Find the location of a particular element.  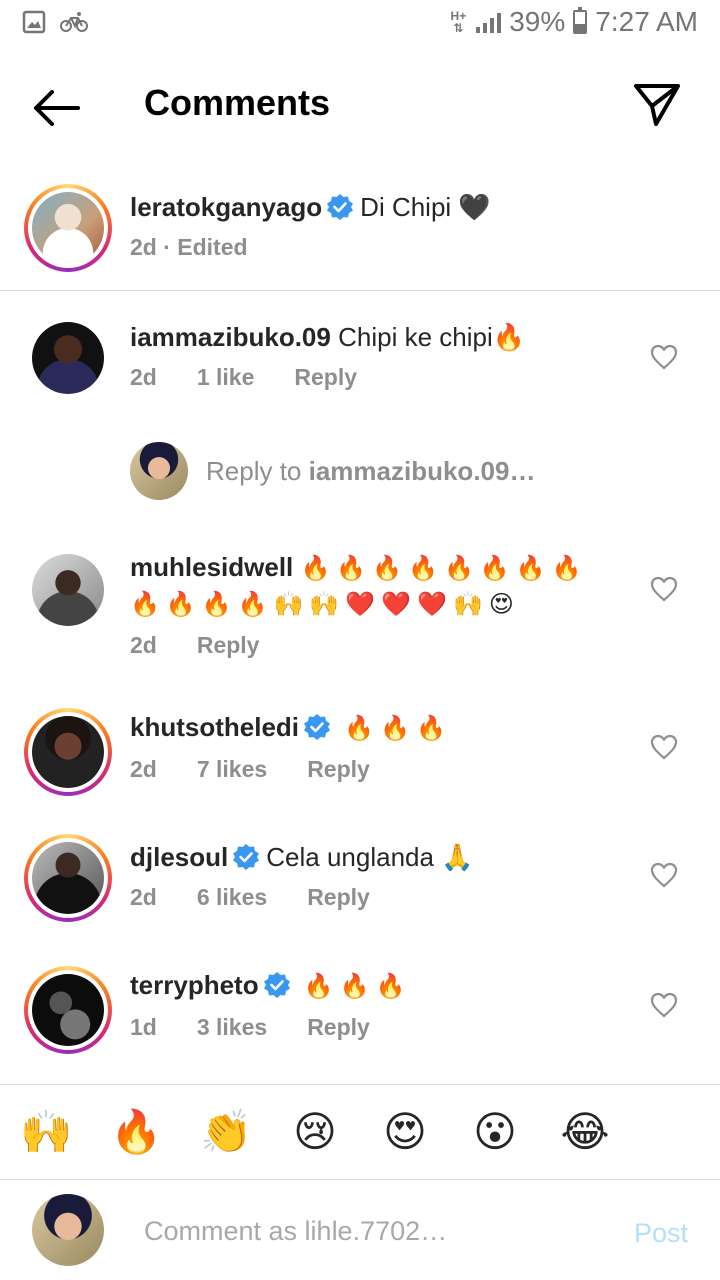

divider is located at coordinates (360, 290).